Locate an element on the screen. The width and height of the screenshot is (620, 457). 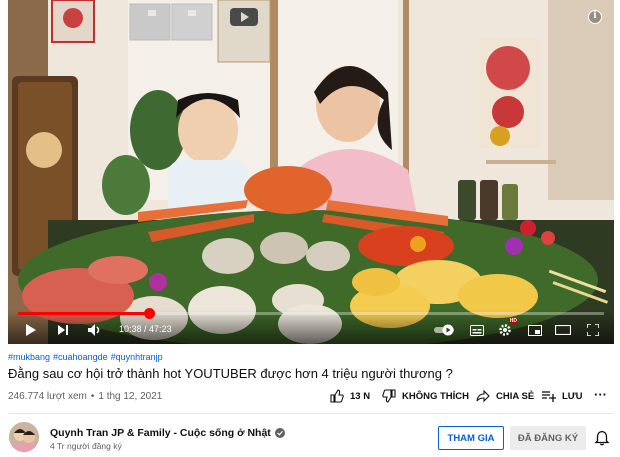
time-current: 10:38 is located at coordinates (130, 329).